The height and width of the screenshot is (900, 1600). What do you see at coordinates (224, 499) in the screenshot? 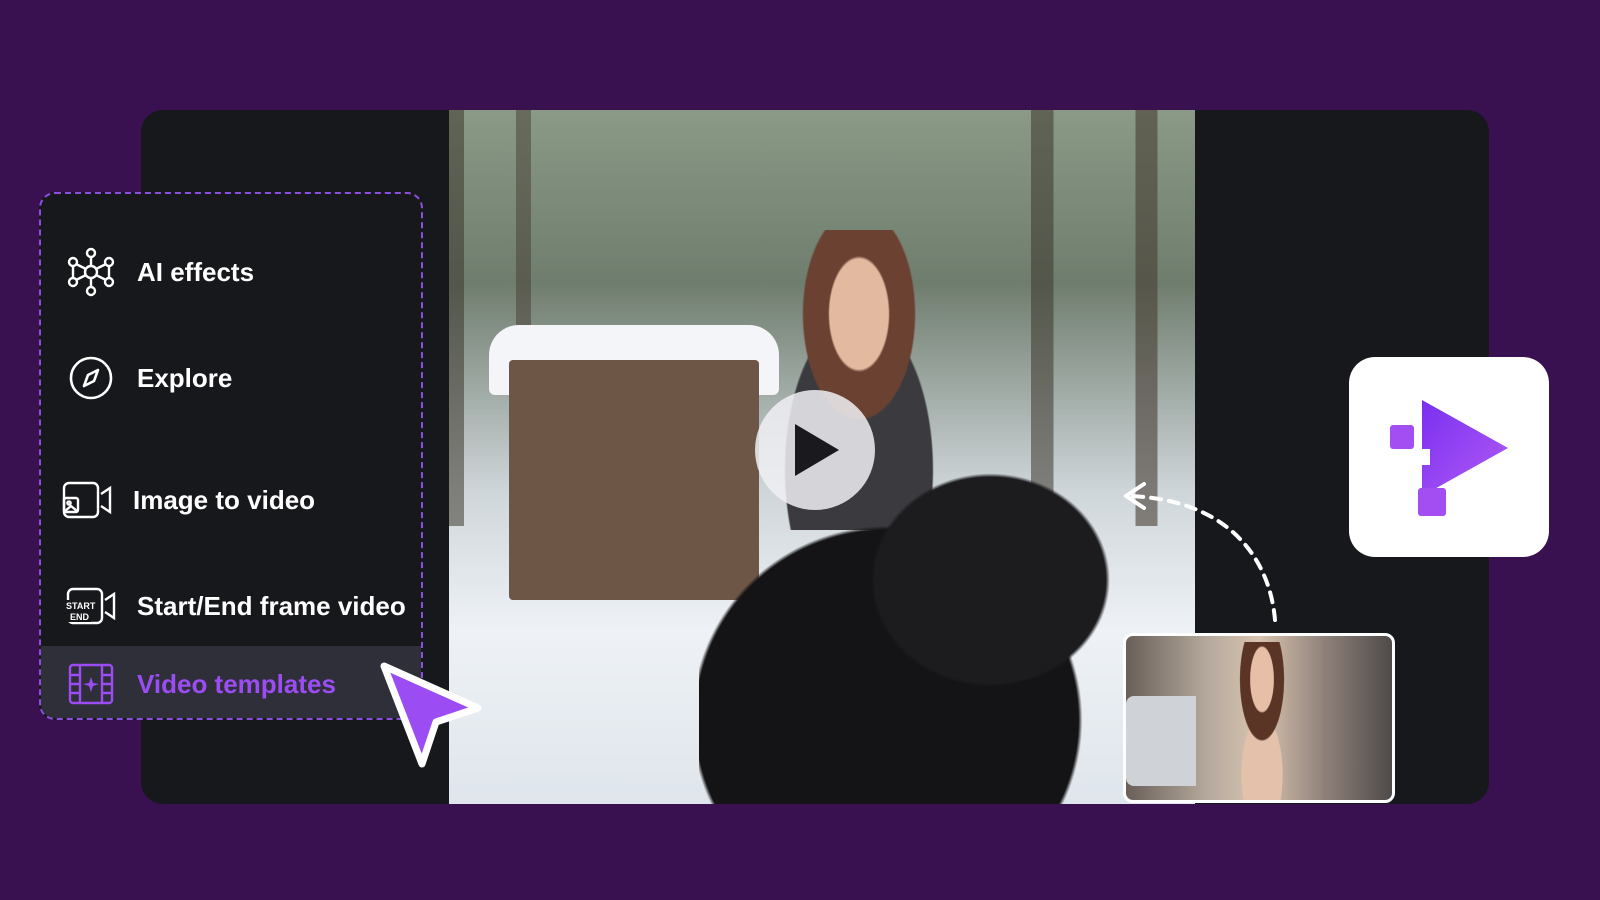
I see `menu-item-label: Image to video` at bounding box center [224, 499].